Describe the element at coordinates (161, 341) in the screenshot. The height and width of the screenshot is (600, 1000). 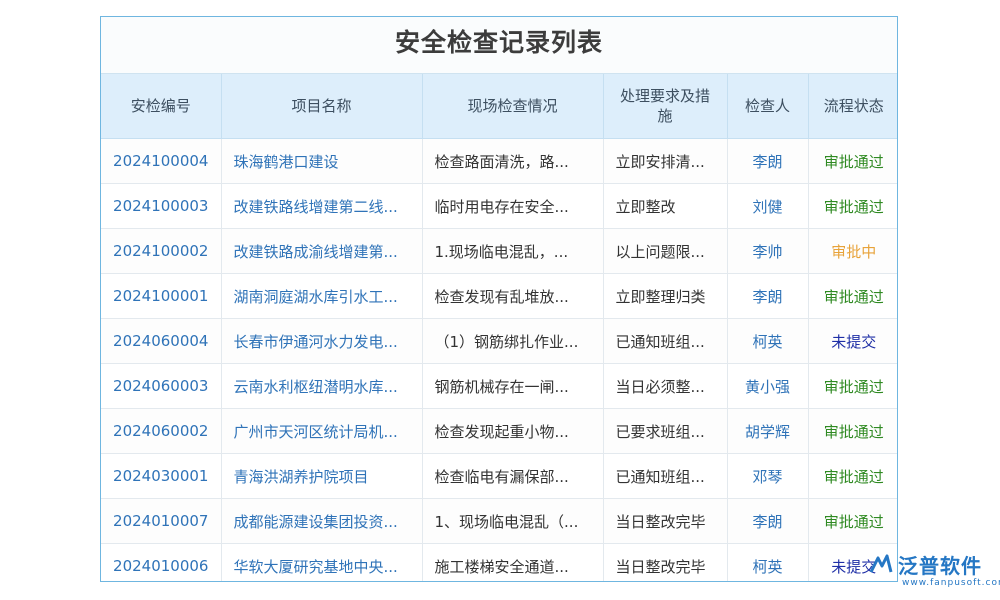
I see `record-id-link: 2024060004` at that location.